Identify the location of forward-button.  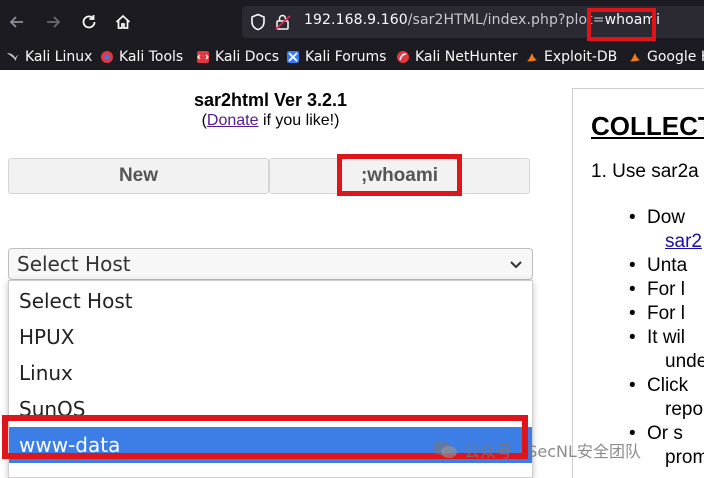
(53, 22).